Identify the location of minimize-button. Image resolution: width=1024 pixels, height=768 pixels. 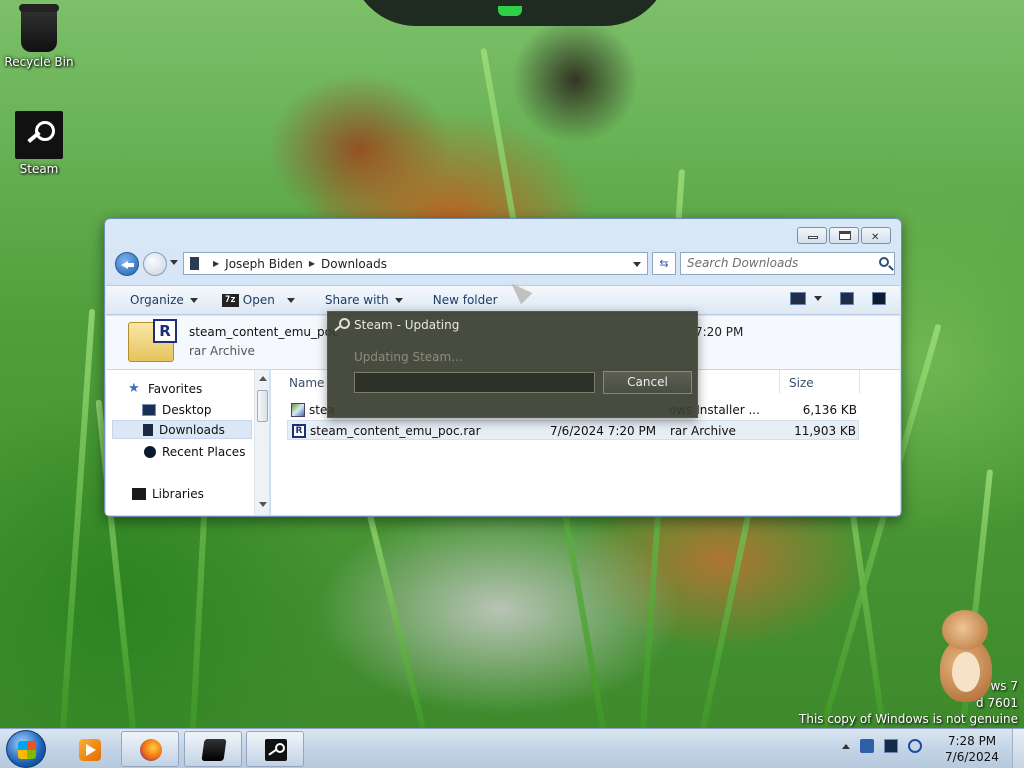
(812, 235).